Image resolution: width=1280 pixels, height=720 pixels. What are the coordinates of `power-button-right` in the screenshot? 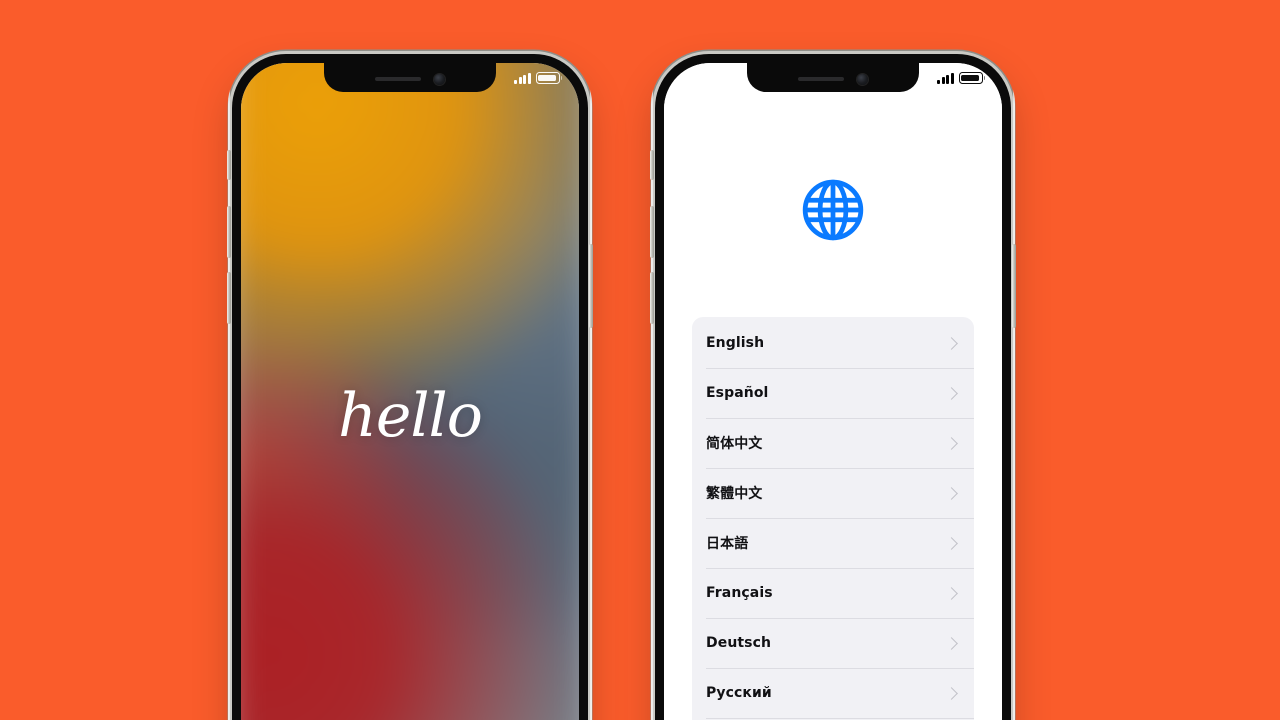 It's located at (1014, 286).